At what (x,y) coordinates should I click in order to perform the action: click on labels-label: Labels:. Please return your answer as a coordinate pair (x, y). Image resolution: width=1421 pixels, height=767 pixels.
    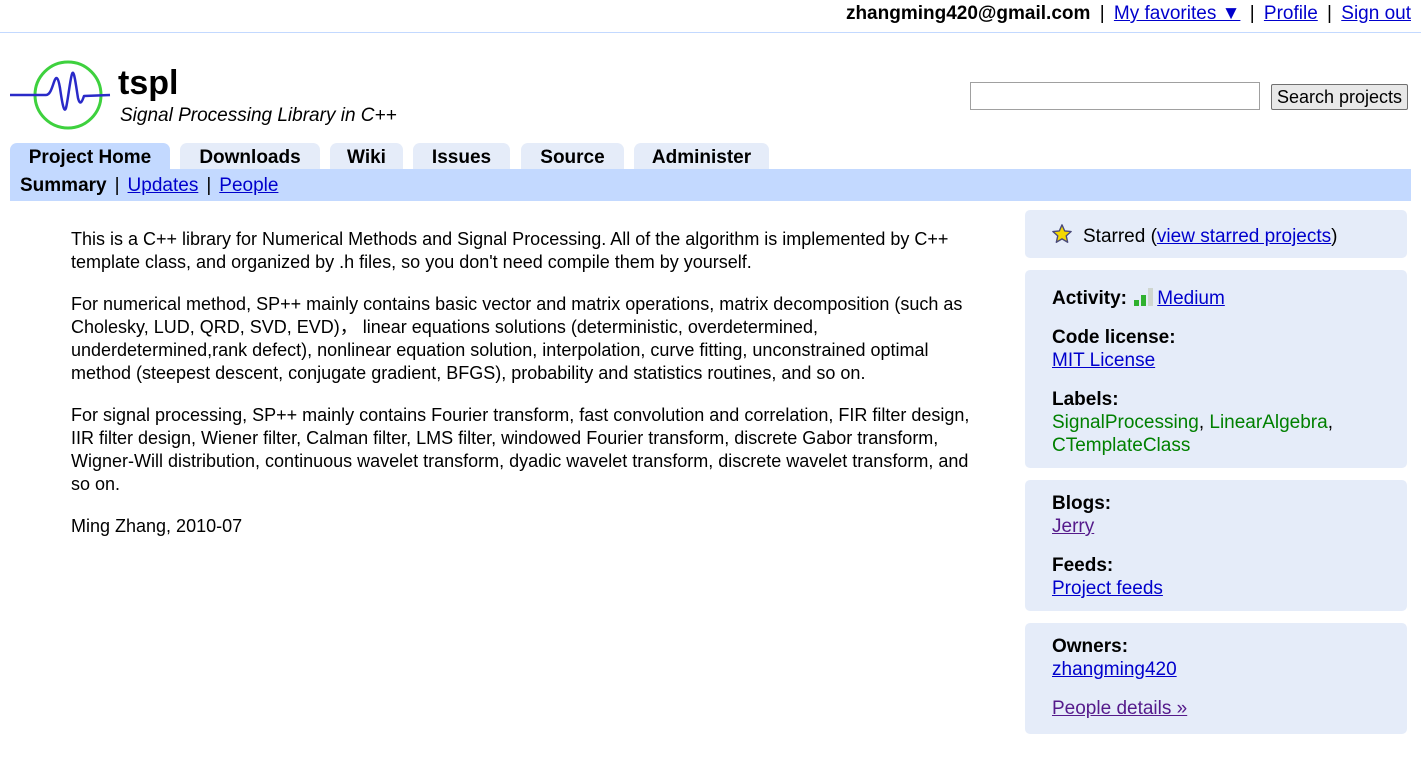
    Looking at the image, I should click on (1085, 399).